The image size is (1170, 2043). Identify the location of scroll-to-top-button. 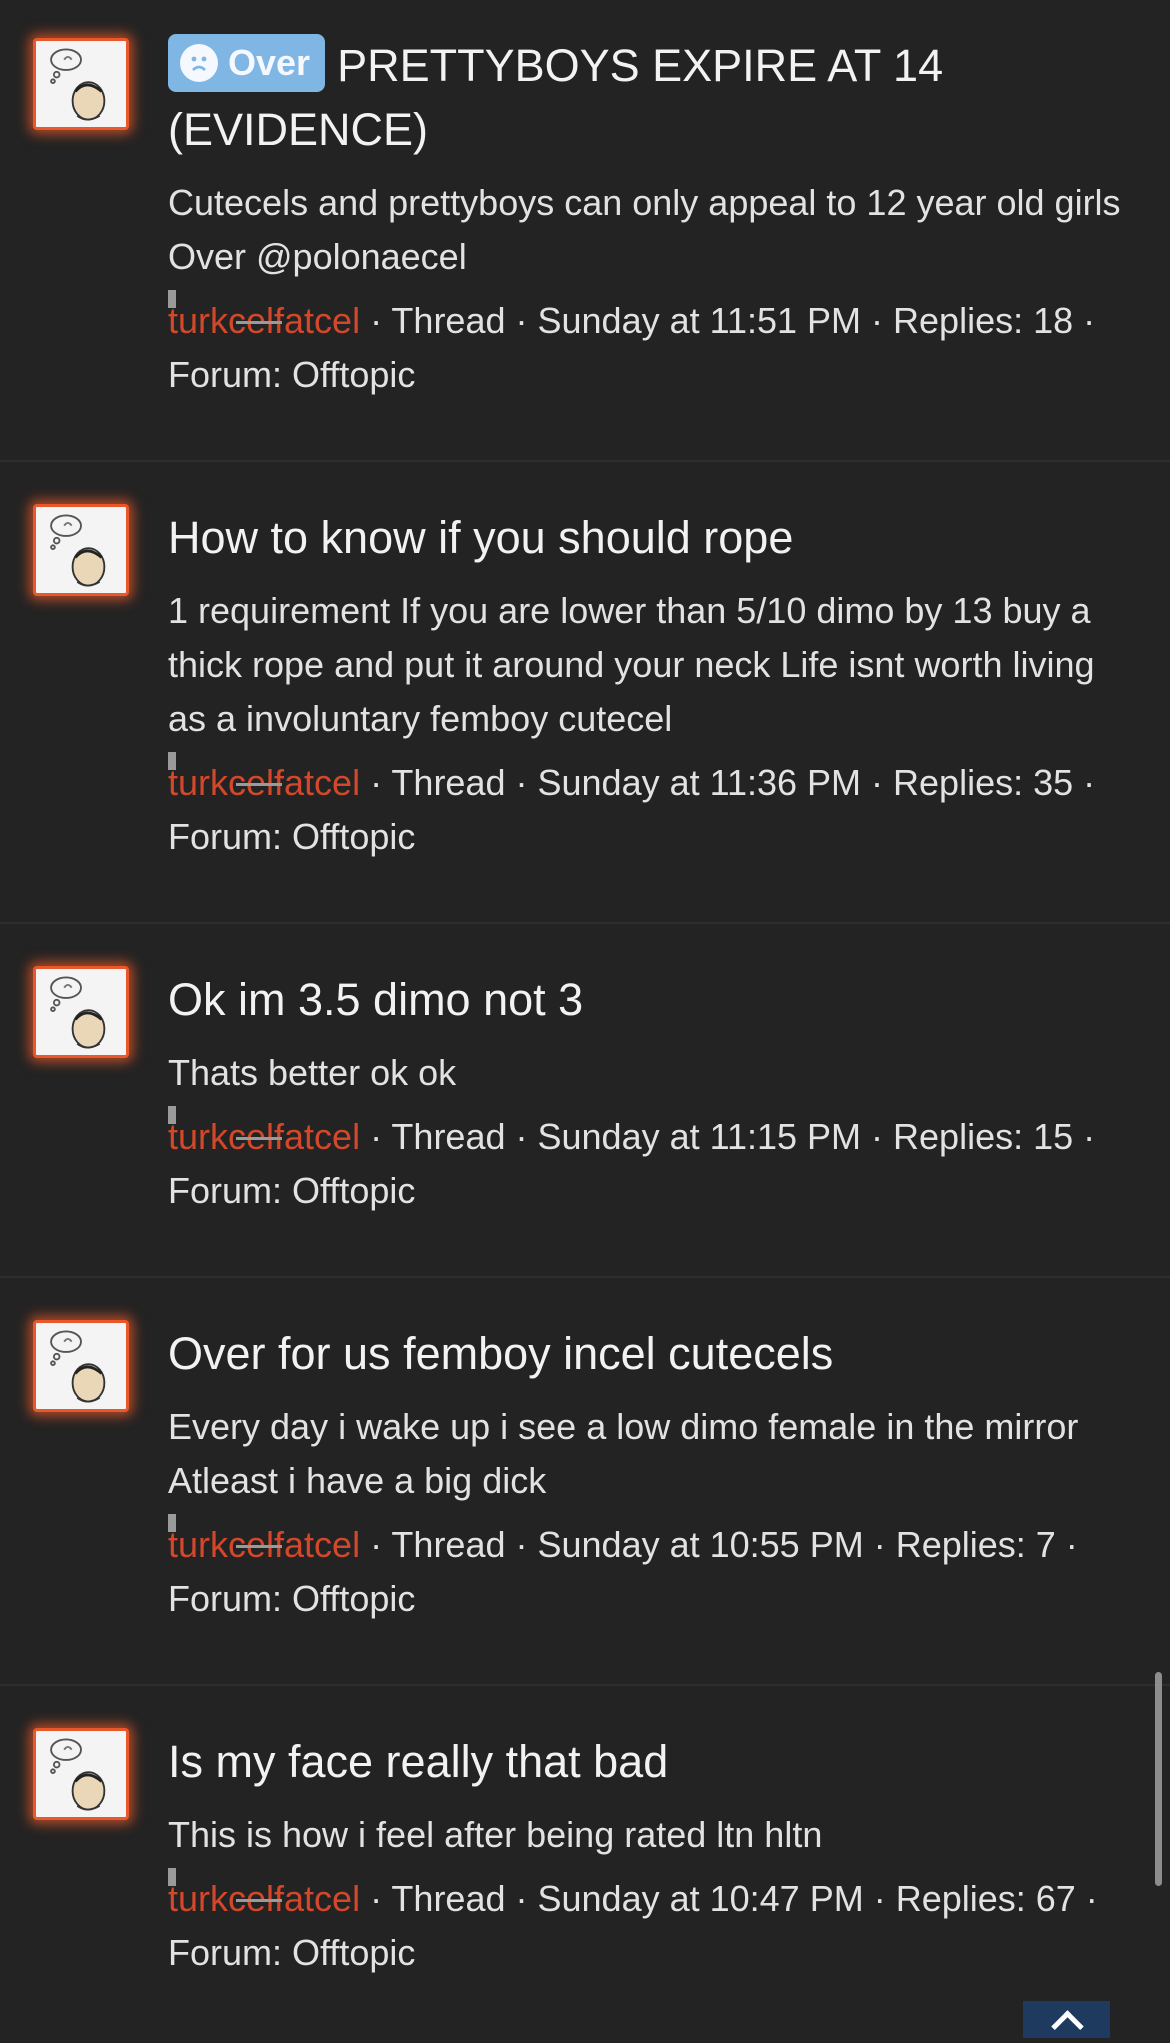
(1066, 2019).